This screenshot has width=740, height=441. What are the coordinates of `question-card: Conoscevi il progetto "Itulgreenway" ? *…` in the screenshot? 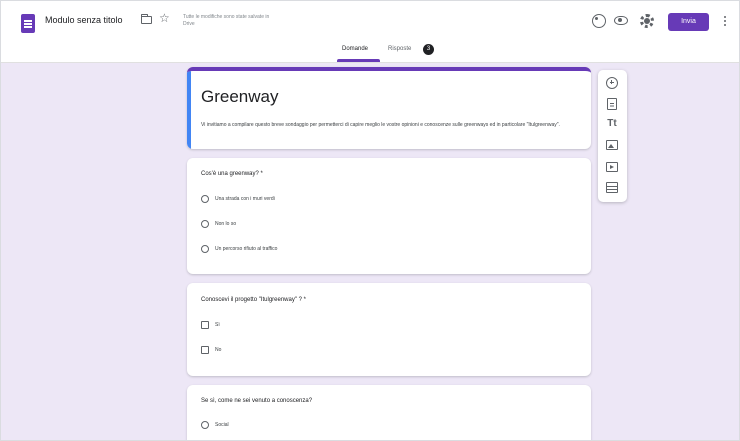 It's located at (389, 329).